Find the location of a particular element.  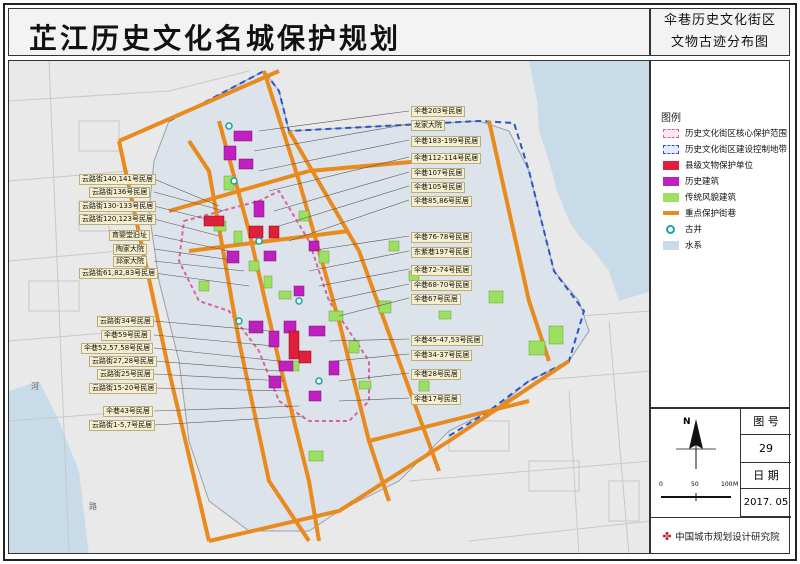

legend-title: 图例 is located at coordinates (671, 118).